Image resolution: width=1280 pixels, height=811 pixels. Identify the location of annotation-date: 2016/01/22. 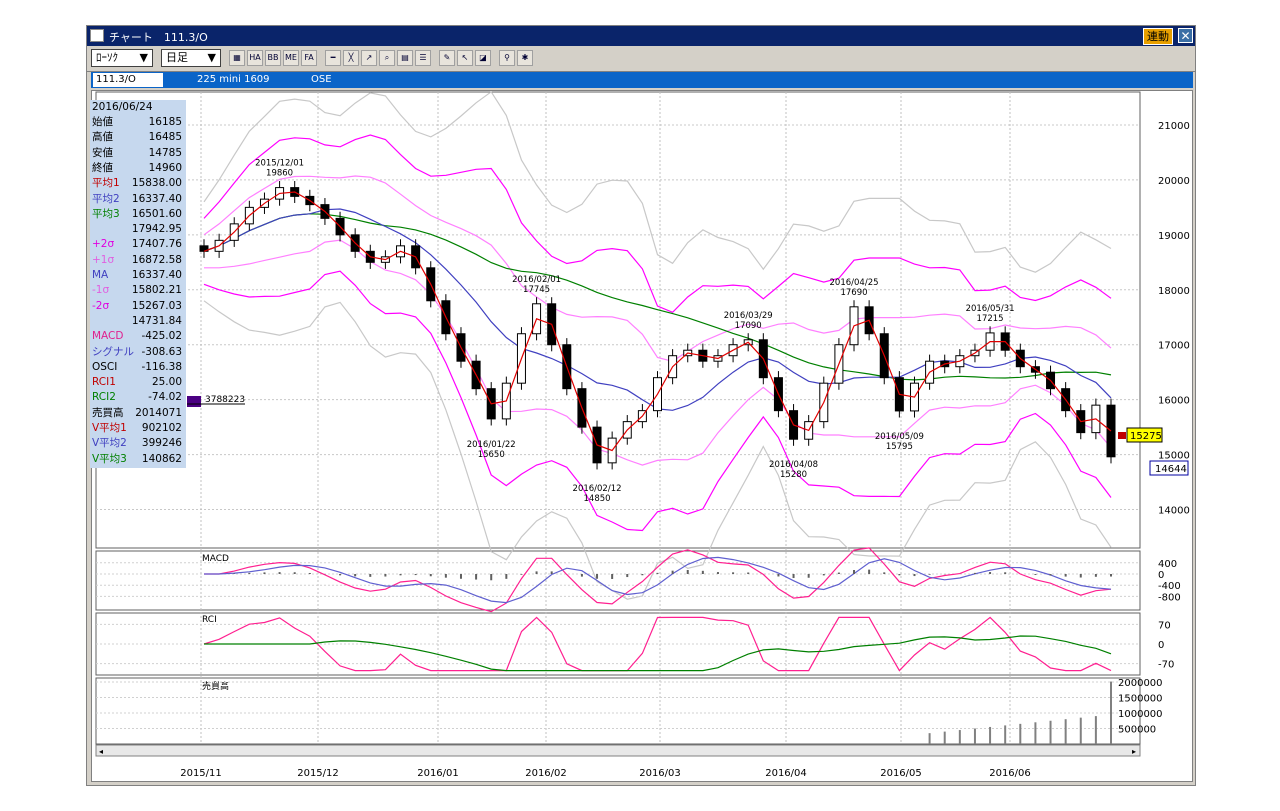
(491, 445).